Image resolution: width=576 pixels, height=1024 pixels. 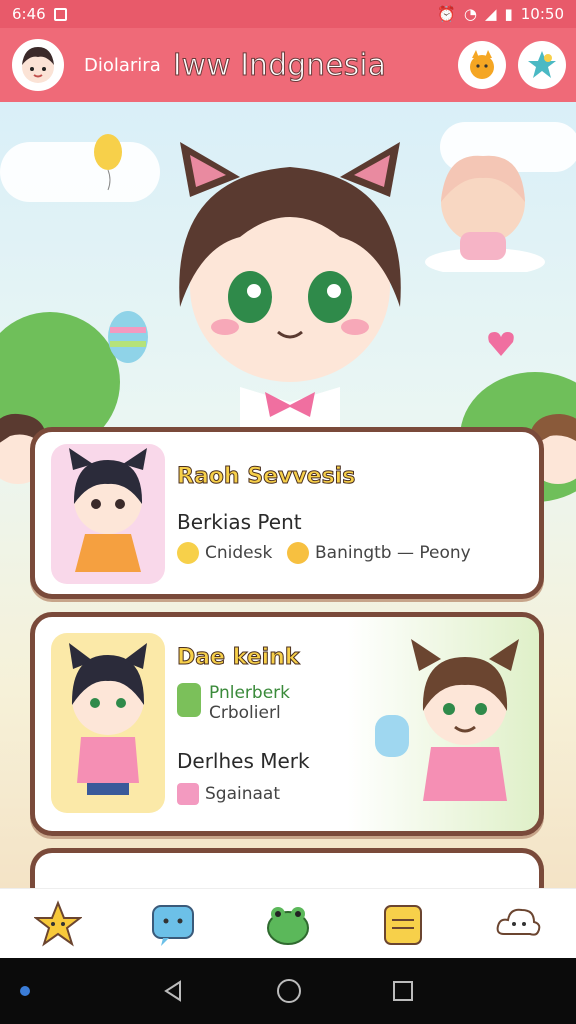 I want to click on back-icon, so click(x=174, y=991).